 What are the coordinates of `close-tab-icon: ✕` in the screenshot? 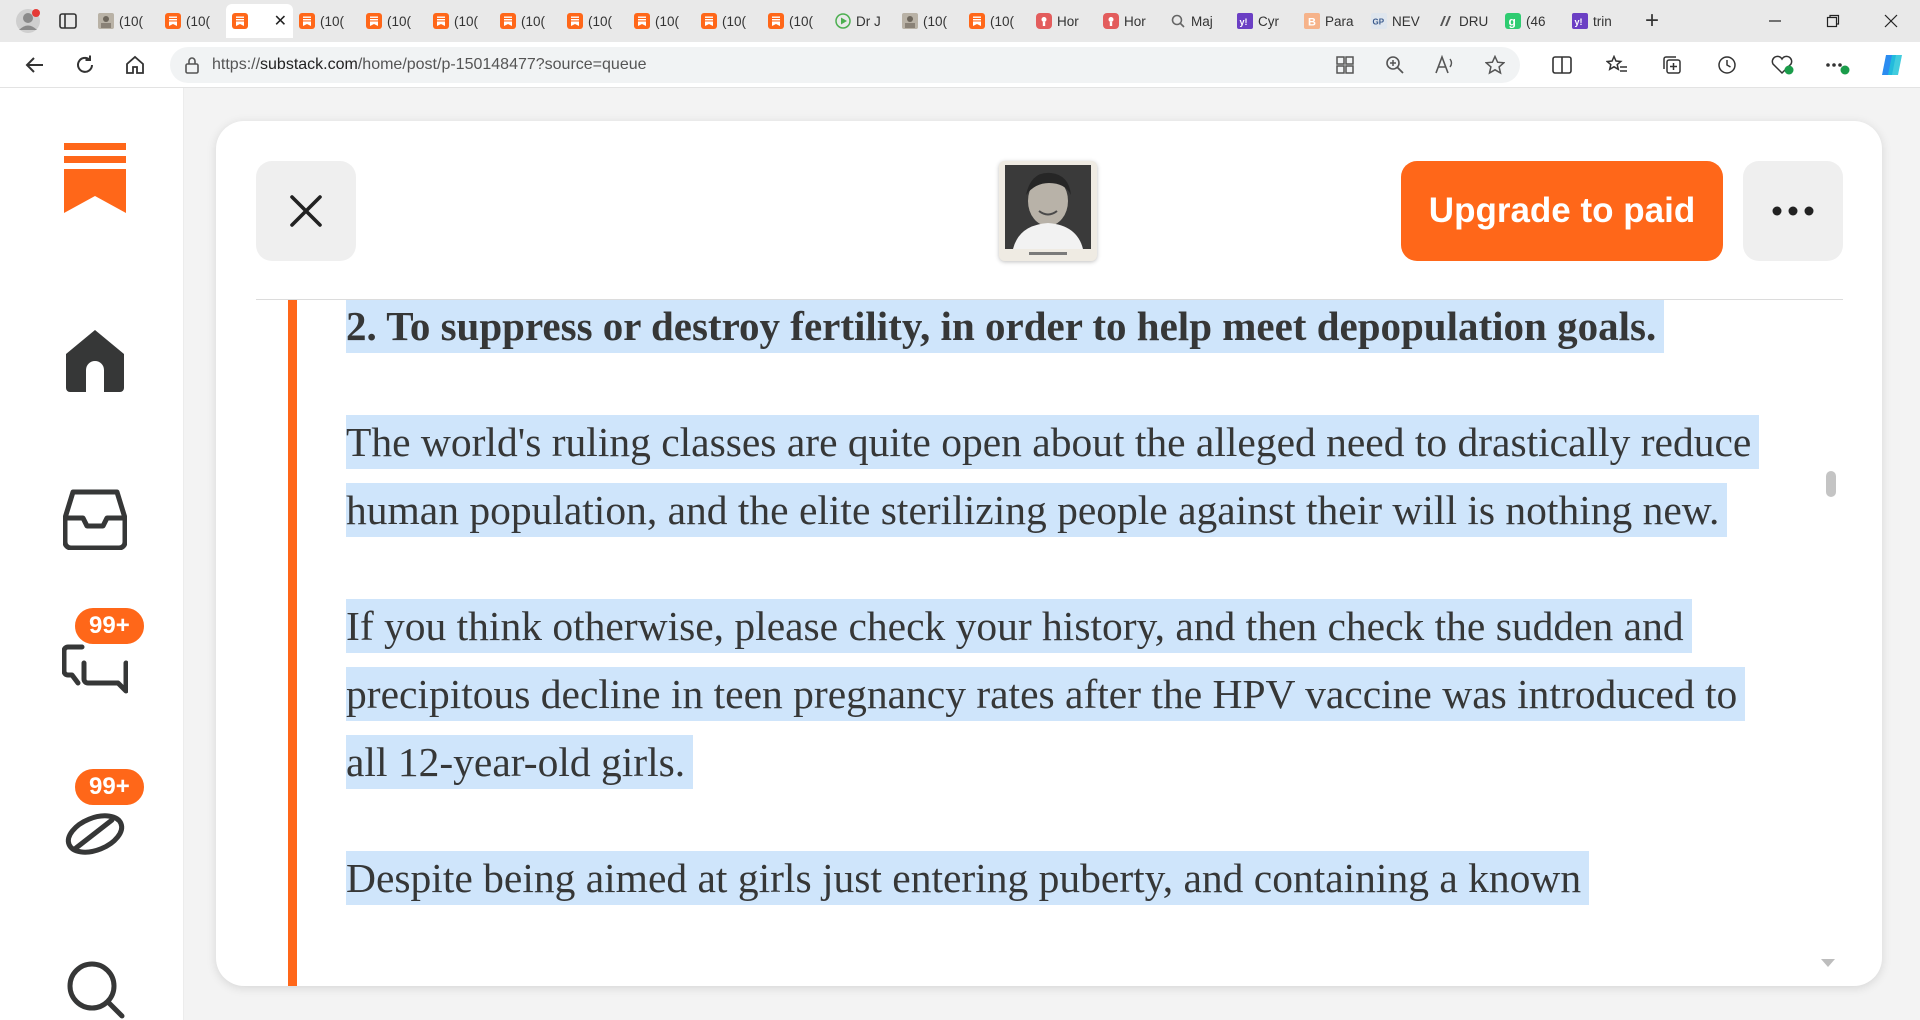 It's located at (280, 21).